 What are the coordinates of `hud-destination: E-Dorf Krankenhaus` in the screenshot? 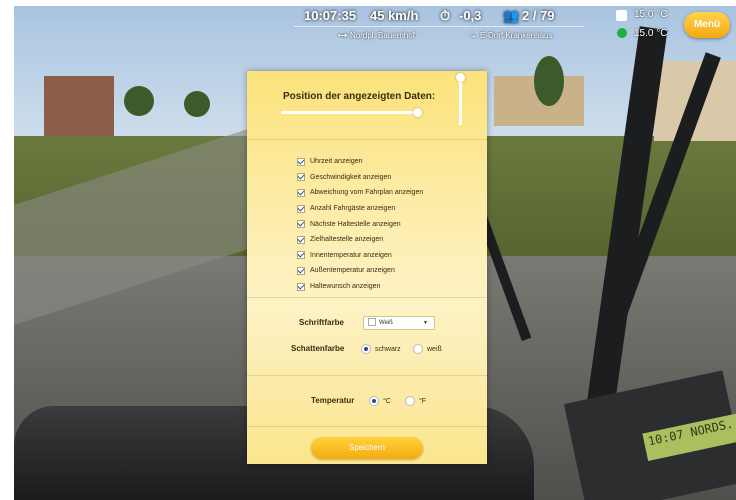 It's located at (516, 35).